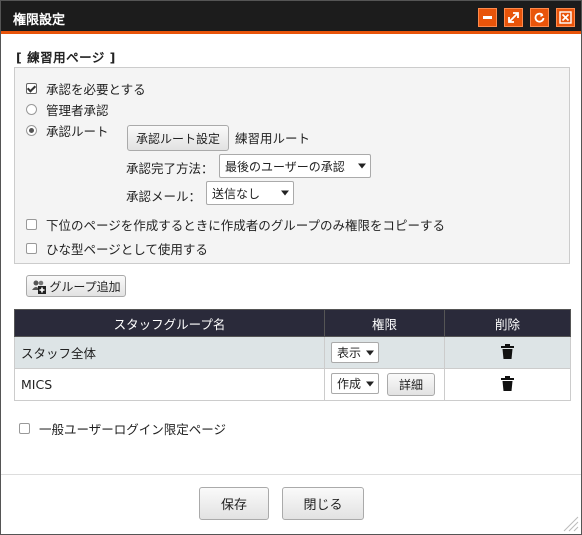 Image resolution: width=582 pixels, height=535 pixels. I want to click on login-limited-row: 一般ユーザーログイン限定ページ, so click(122, 428).